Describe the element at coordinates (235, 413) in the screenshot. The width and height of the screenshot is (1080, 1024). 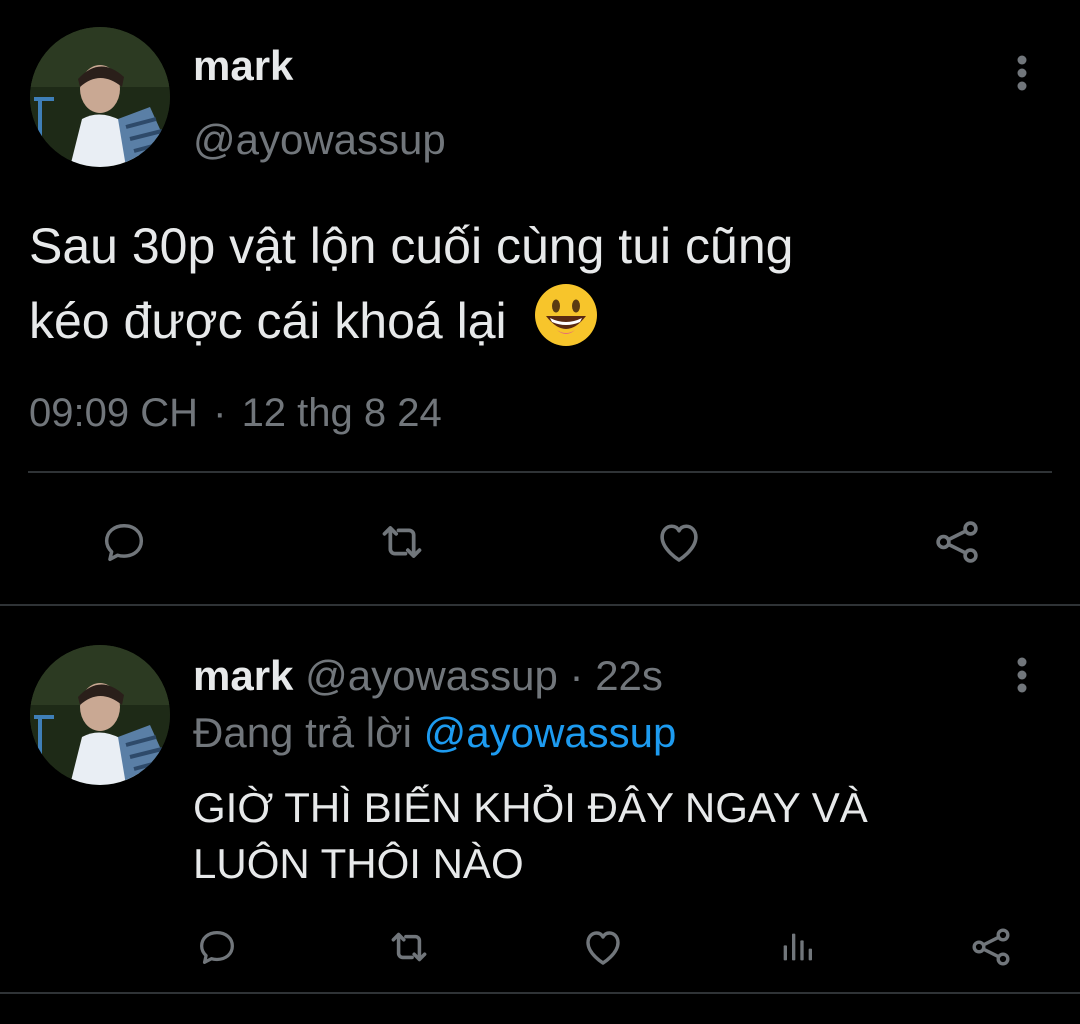
I see `main-tweet-meta: 09:09 CH · 12 thg 8 24` at that location.